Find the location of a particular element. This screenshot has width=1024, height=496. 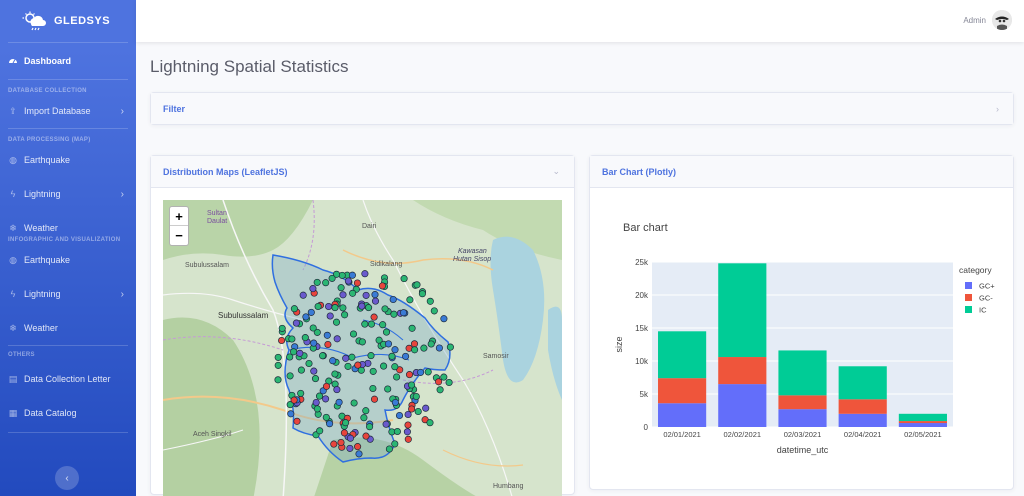

legend-swatch-IC is located at coordinates (968, 309).